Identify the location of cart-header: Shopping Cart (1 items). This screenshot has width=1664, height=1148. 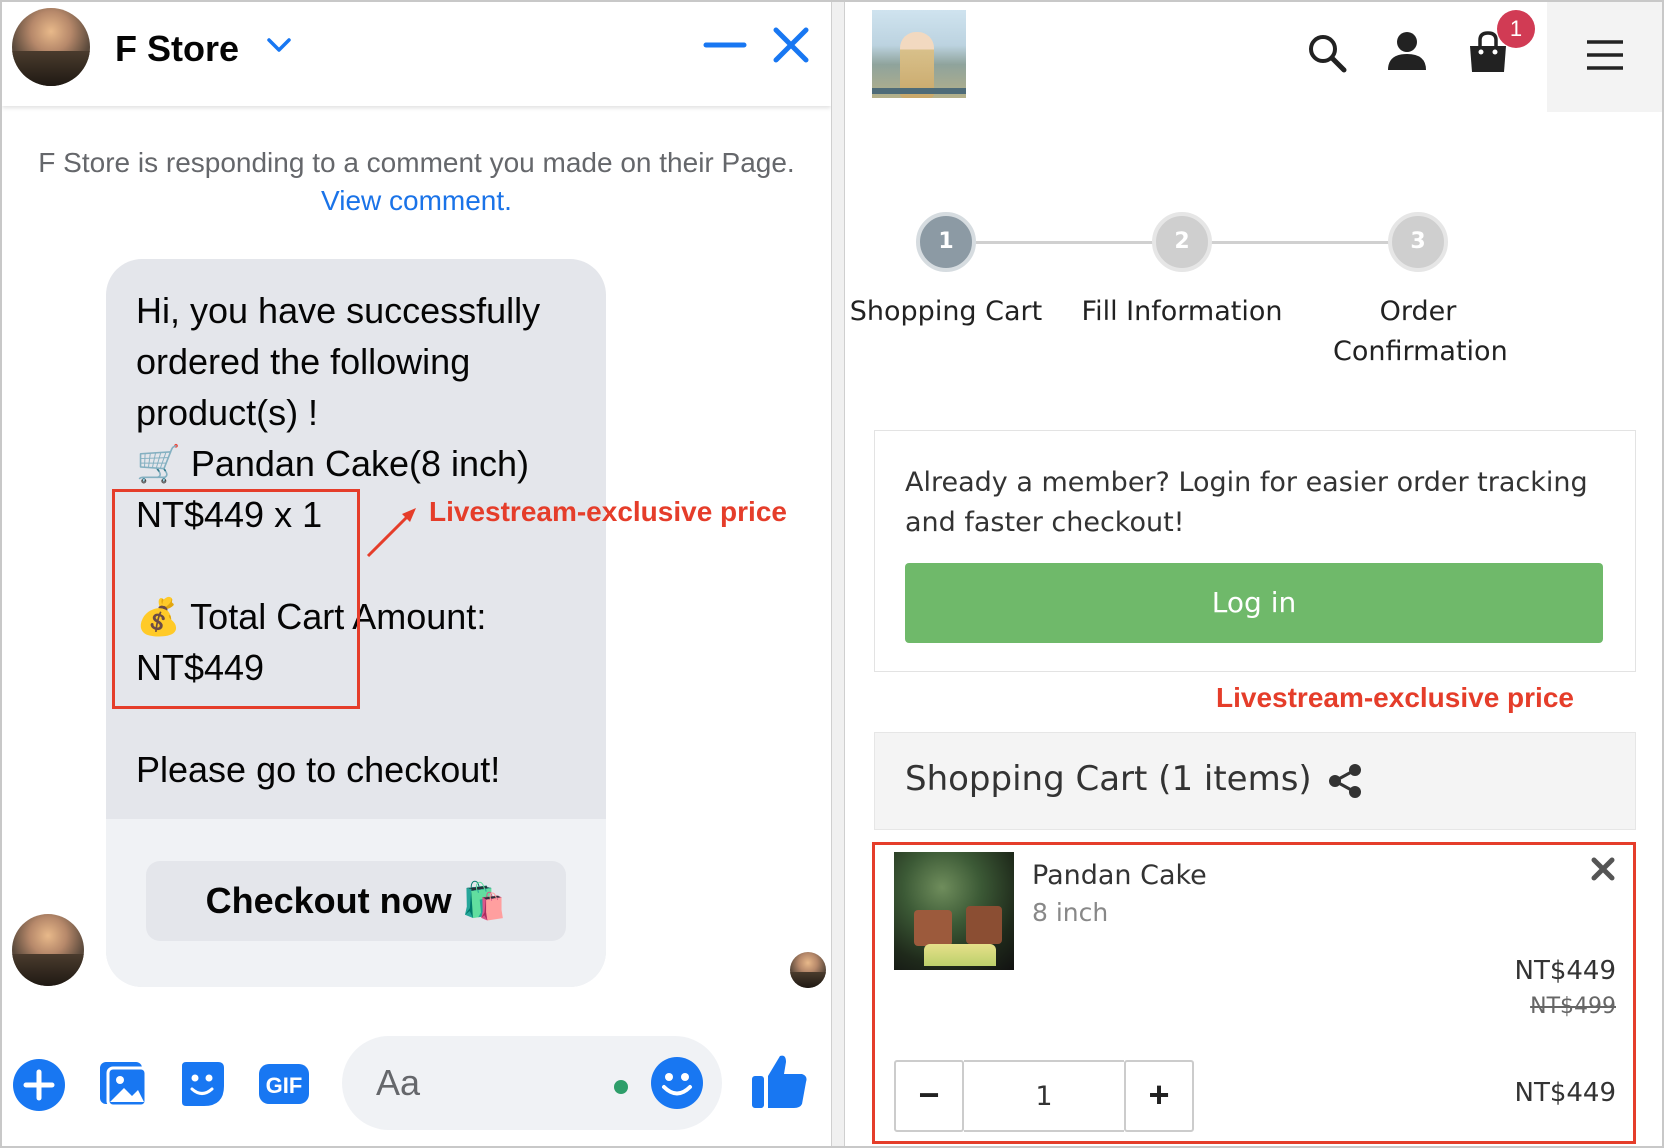
(1255, 781).